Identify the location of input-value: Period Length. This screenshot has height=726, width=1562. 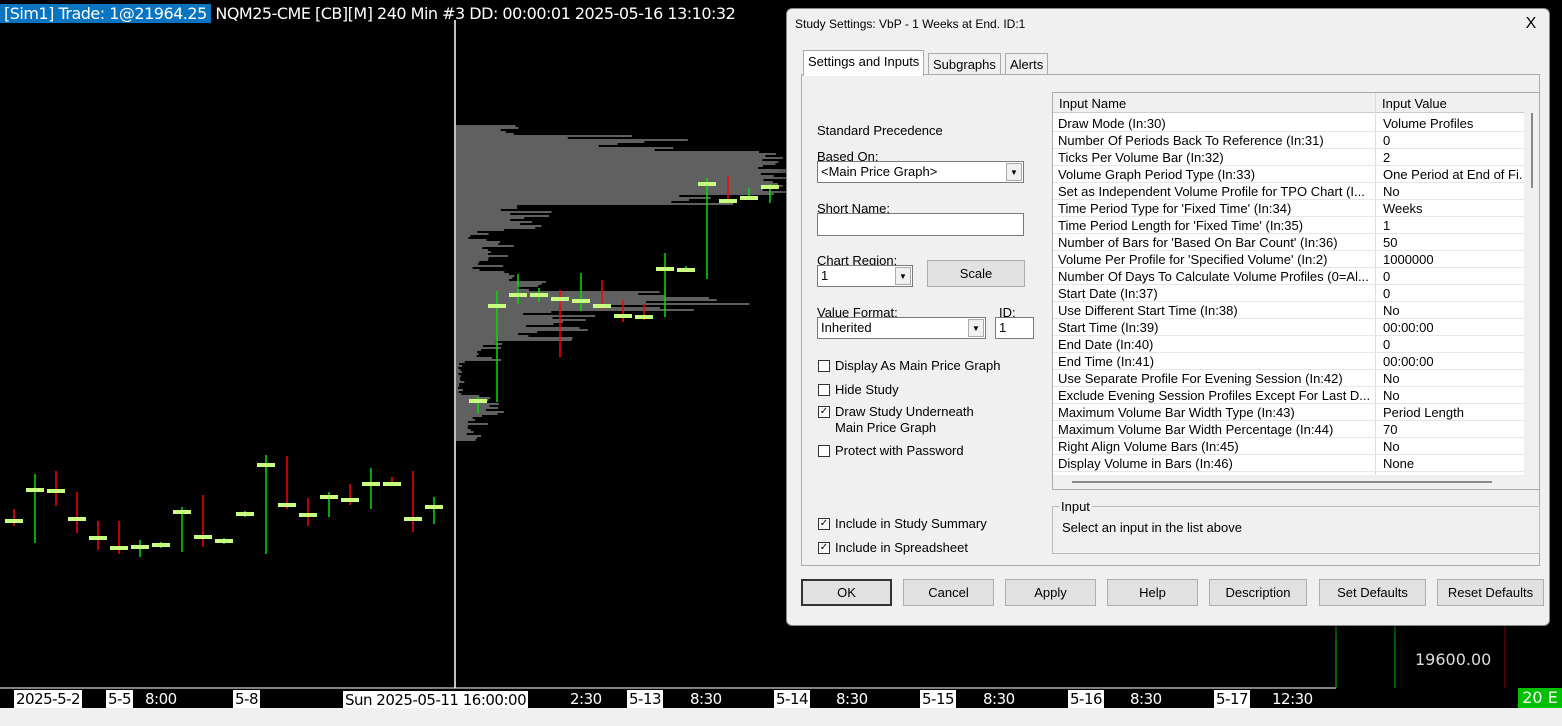
(1453, 412).